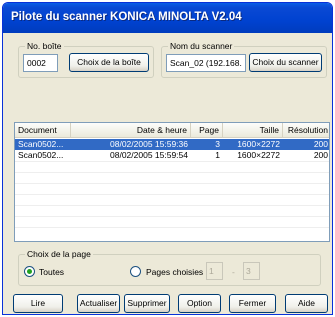 This screenshot has width=335, height=317. Describe the element at coordinates (59, 254) in the screenshot. I see `page-choice-legend: Choix de la page` at that location.